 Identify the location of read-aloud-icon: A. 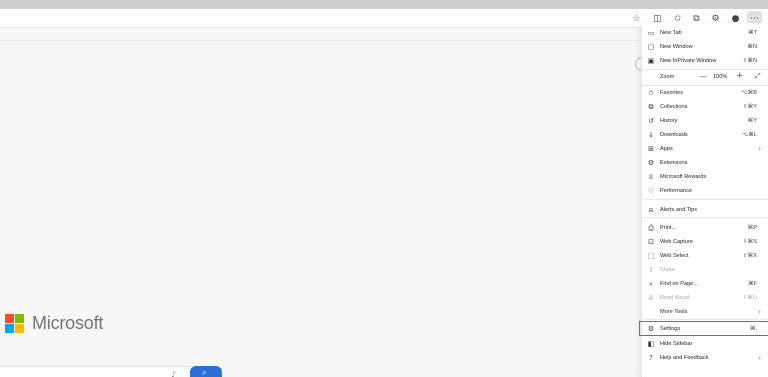
(651, 298).